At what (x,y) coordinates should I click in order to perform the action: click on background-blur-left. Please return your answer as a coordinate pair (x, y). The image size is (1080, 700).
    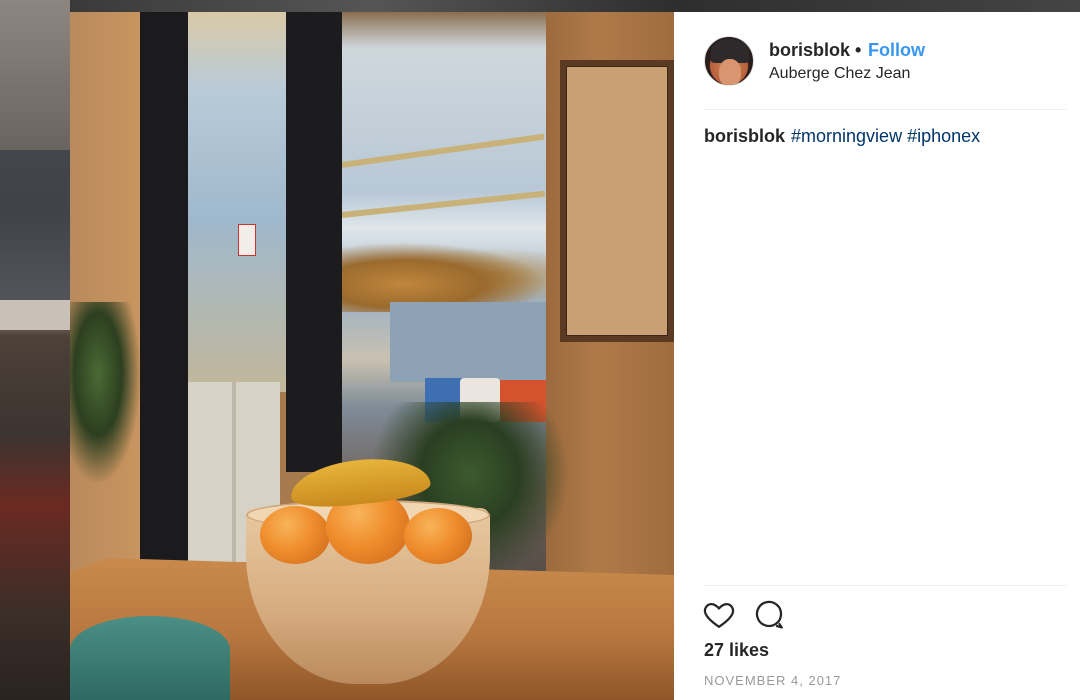
    Looking at the image, I should click on (35, 350).